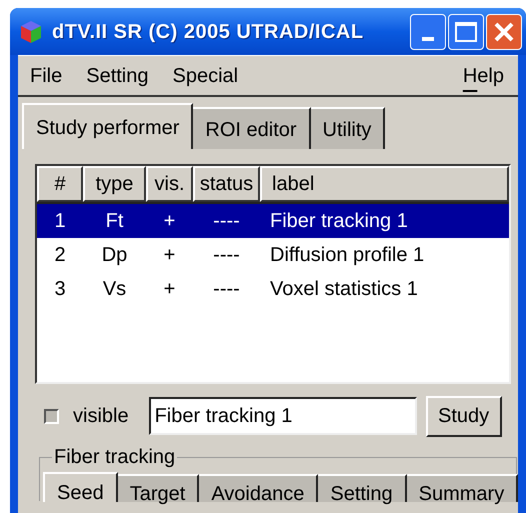 This screenshot has height=513, width=526. What do you see at coordinates (115, 255) in the screenshot?
I see `table-cell-text: Dp` at bounding box center [115, 255].